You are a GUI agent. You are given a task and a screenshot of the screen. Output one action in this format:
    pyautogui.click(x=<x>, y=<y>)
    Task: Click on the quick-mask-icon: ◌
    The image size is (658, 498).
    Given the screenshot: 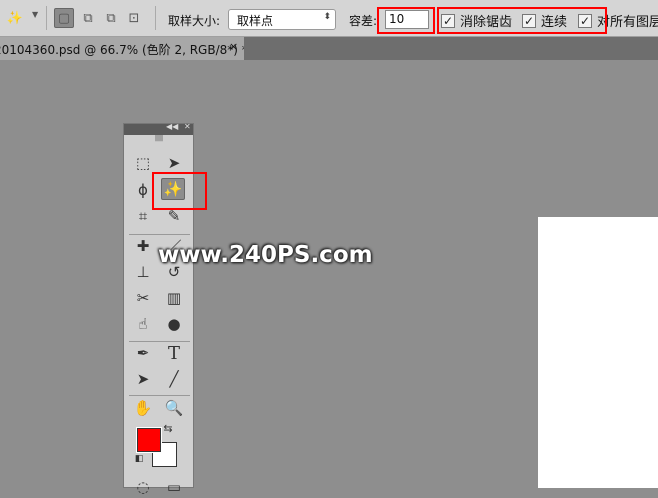 What is the action you would take?
    pyautogui.click(x=143, y=487)
    